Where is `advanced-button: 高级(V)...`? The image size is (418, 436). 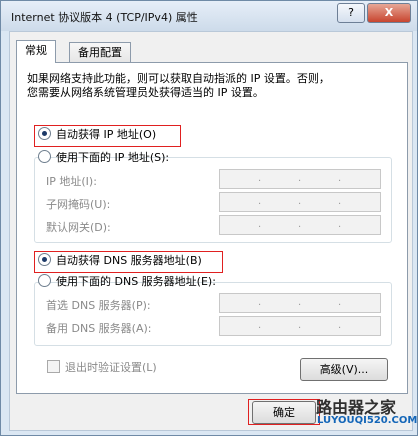 advanced-button: 高级(V)... is located at coordinates (344, 369).